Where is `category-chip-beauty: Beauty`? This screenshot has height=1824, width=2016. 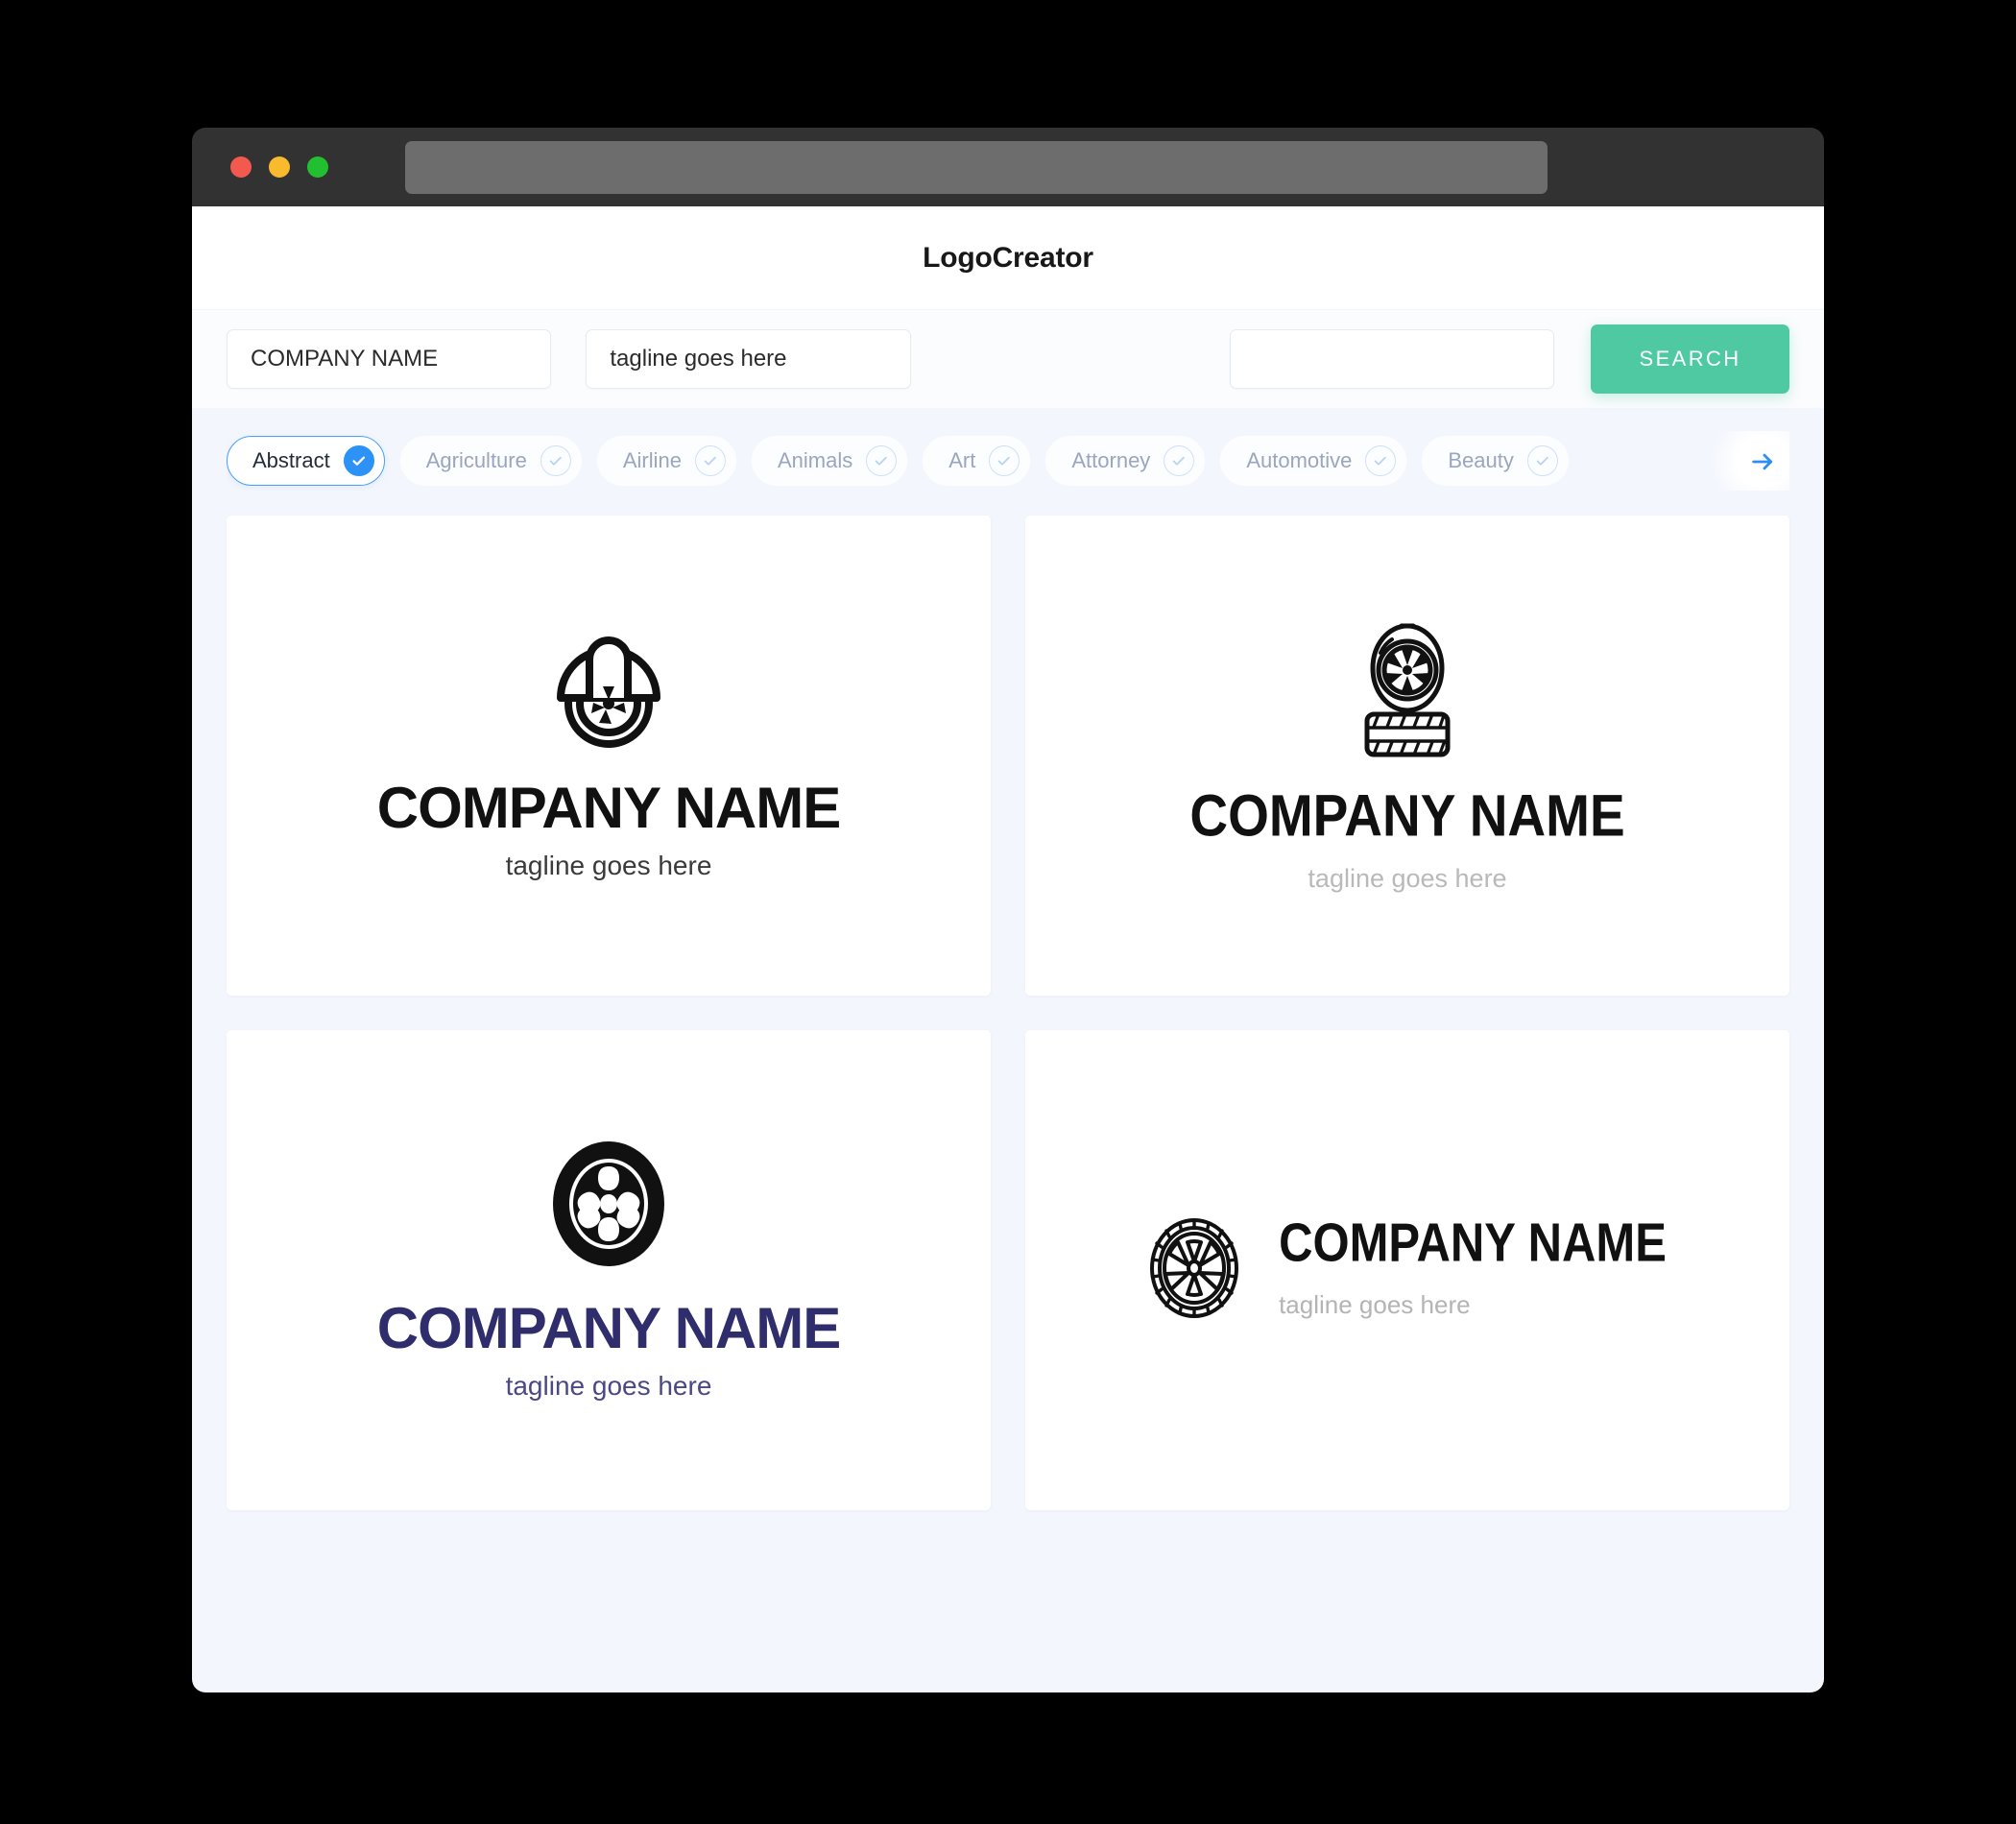
category-chip-beauty: Beauty is located at coordinates (1495, 461).